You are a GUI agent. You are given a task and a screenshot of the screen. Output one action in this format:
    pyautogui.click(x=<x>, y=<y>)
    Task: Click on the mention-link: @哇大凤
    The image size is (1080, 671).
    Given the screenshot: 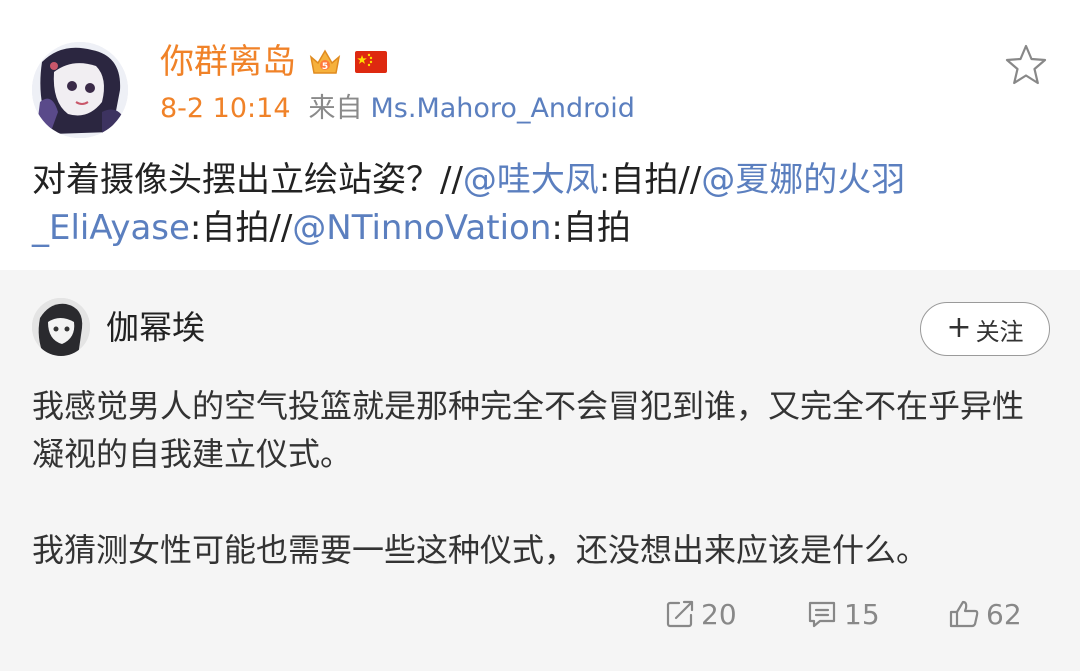 What is the action you would take?
    pyautogui.click(x=531, y=180)
    